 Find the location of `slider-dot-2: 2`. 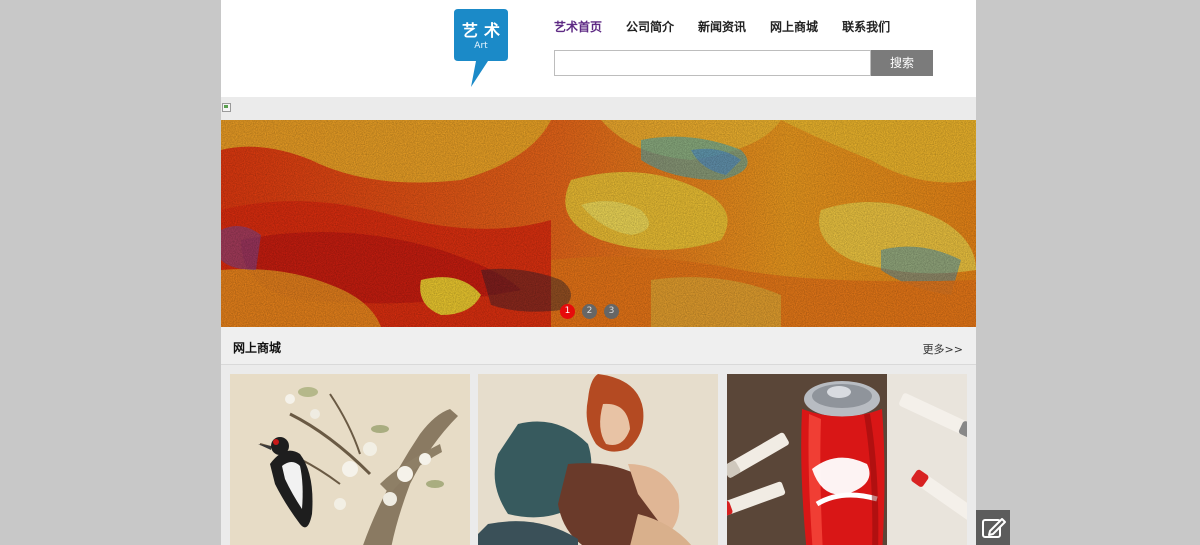

slider-dot-2: 2 is located at coordinates (589, 311).